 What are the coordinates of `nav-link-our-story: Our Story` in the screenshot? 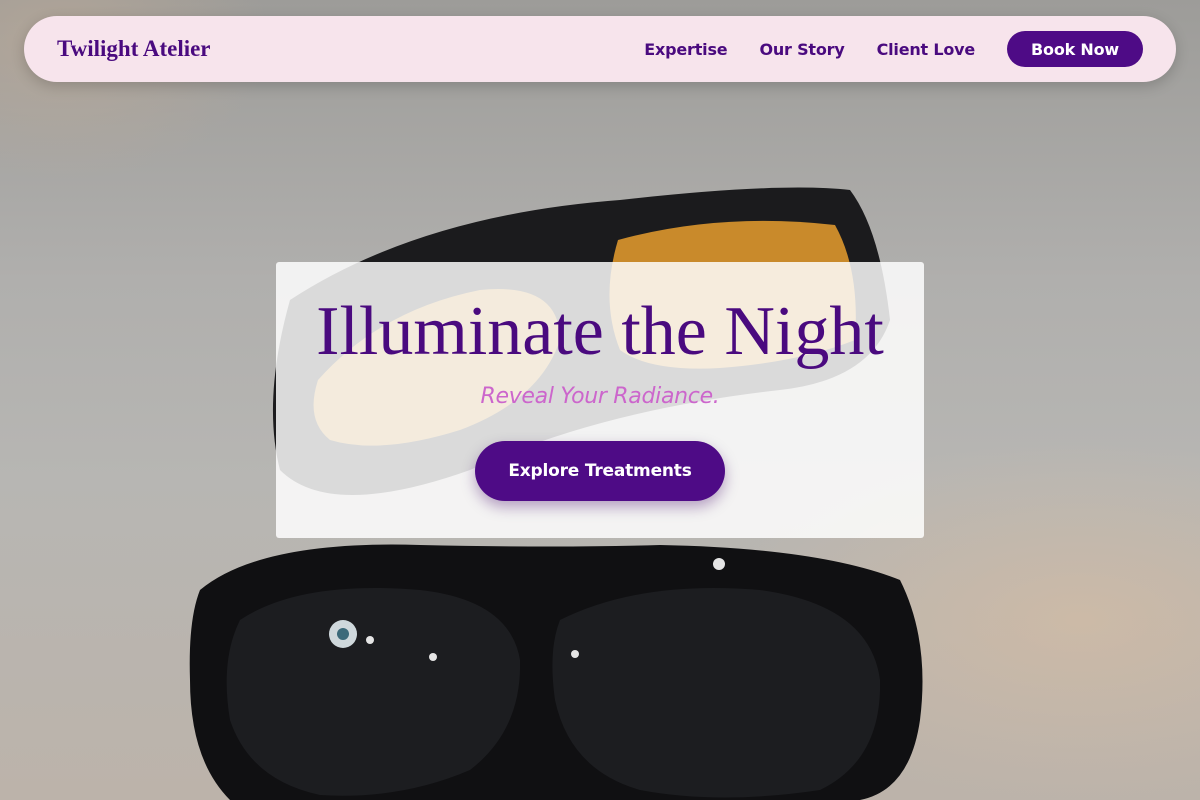 It's located at (801, 49).